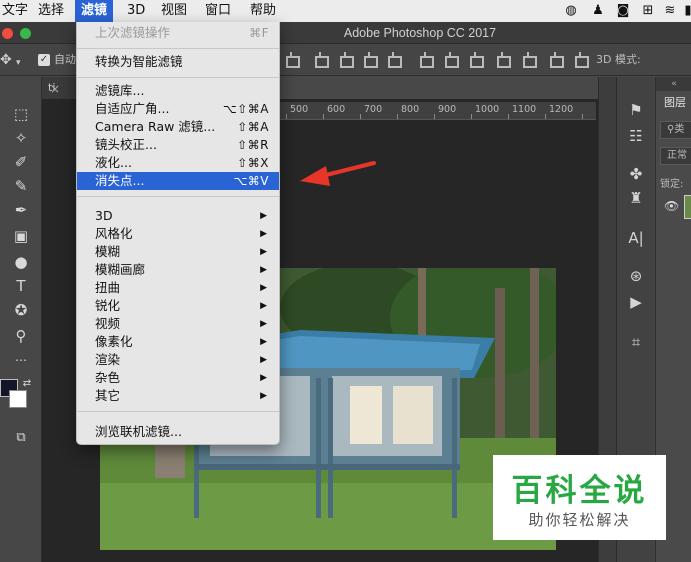  Describe the element at coordinates (21, 236) in the screenshot. I see `gradient-tool-icon: ▣` at that location.